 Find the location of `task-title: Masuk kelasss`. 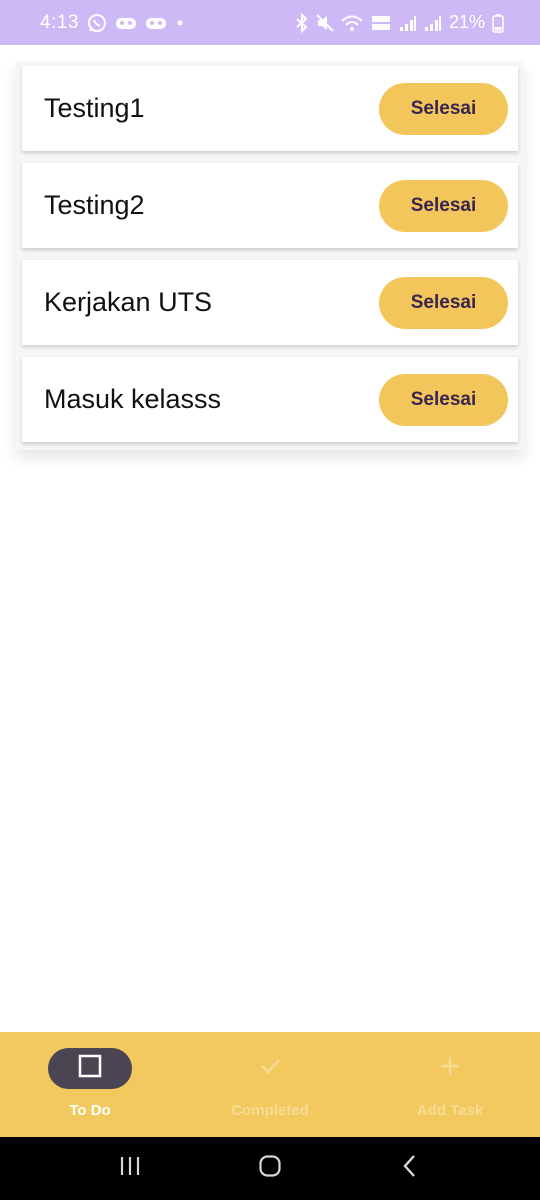

task-title: Masuk kelasss is located at coordinates (133, 399).